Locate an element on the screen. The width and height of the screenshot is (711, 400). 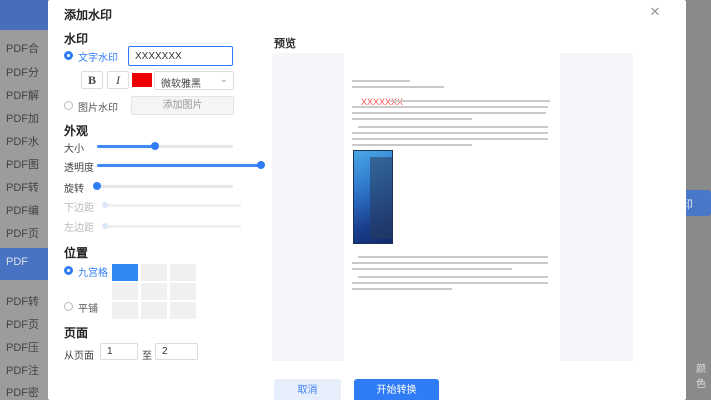
grid-cell-top-center is located at coordinates (154, 272).